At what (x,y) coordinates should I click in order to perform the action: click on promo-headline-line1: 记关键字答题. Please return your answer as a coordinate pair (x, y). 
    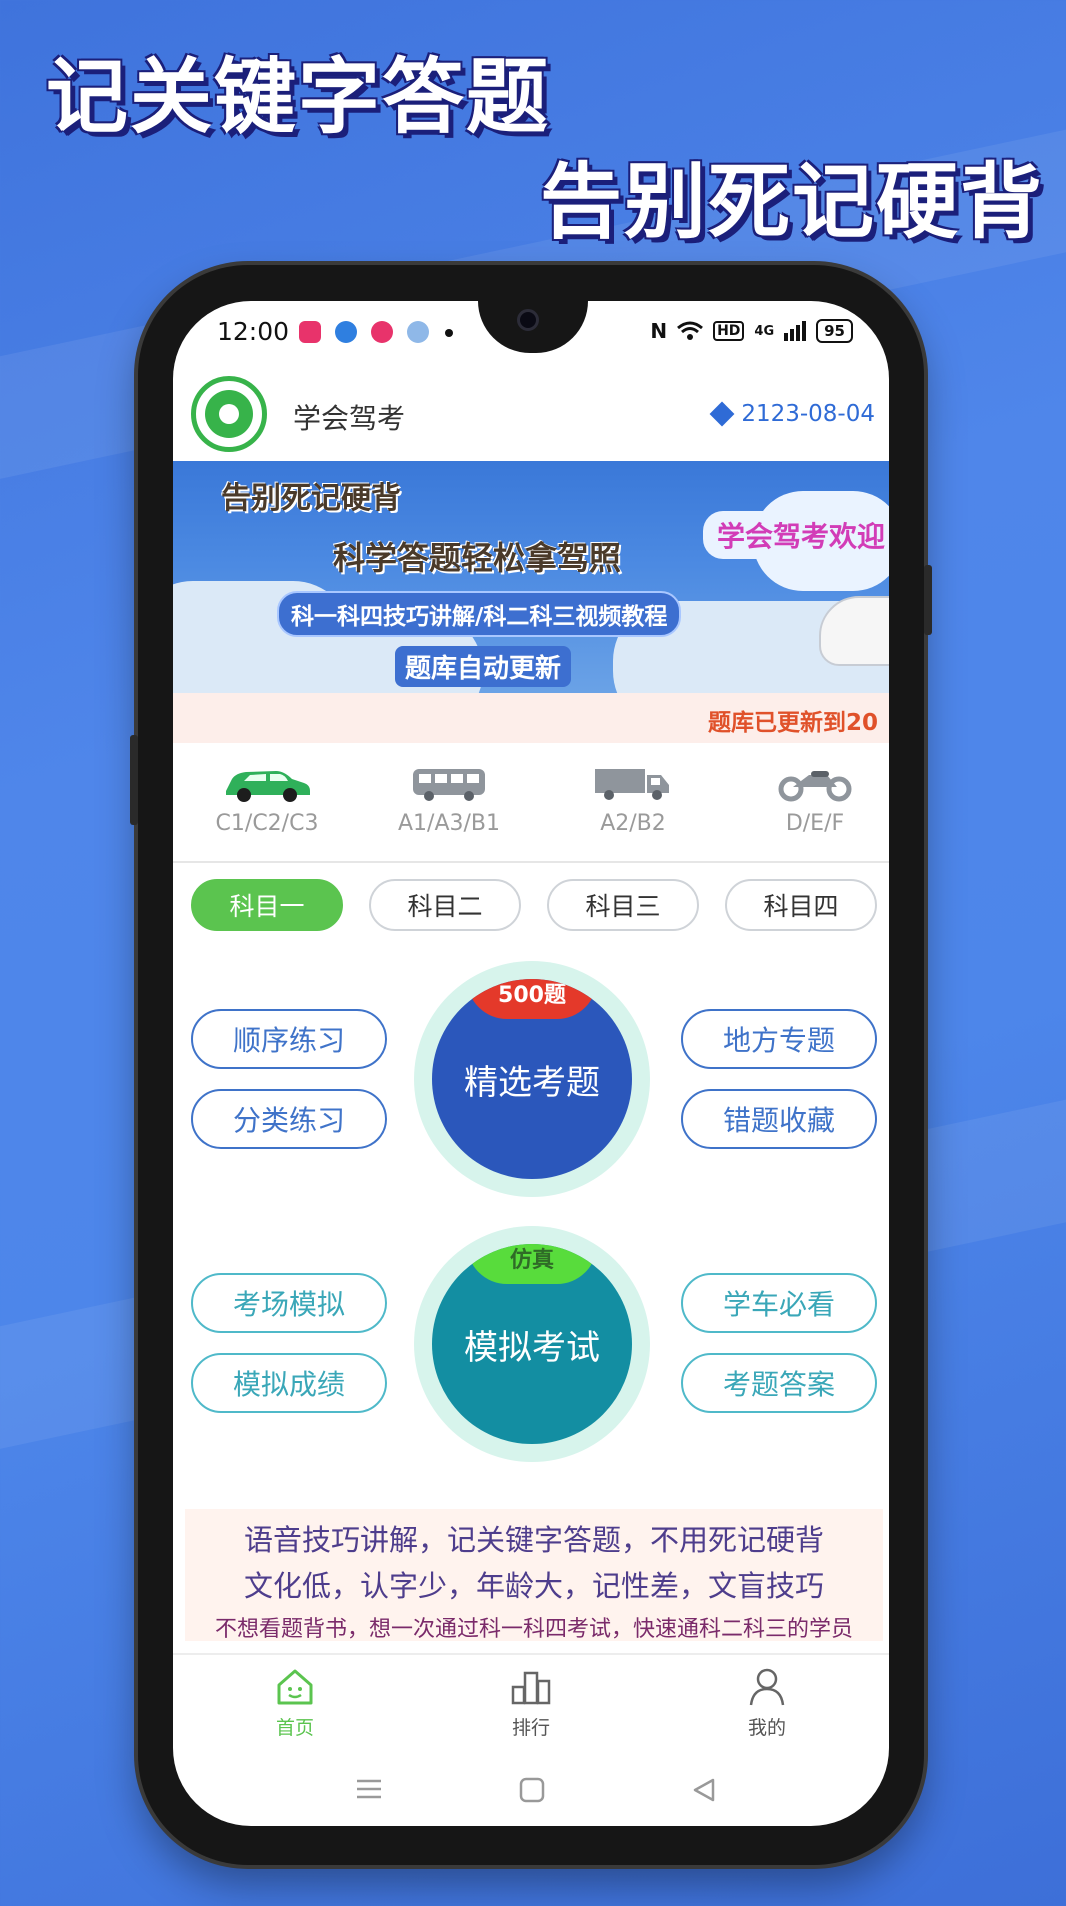
    Looking at the image, I should click on (298, 97).